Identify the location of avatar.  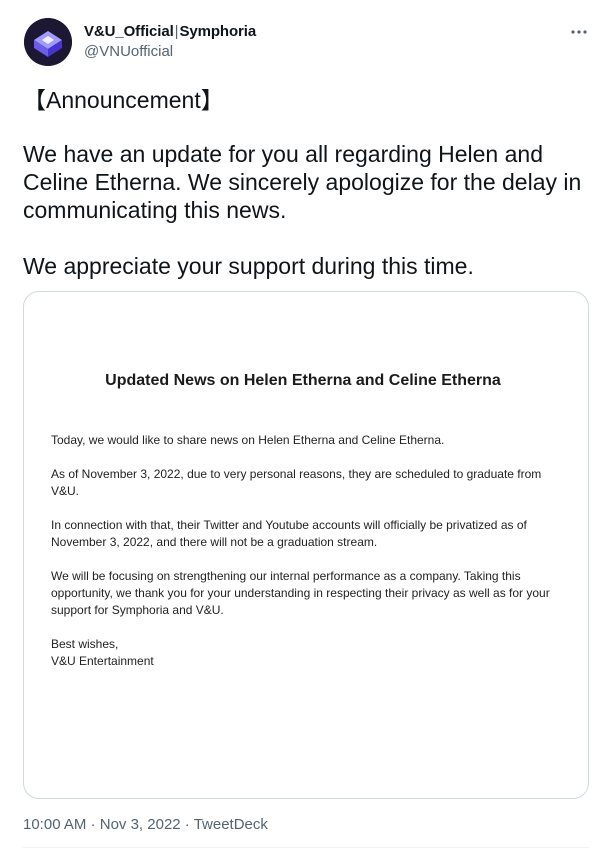
(48, 42).